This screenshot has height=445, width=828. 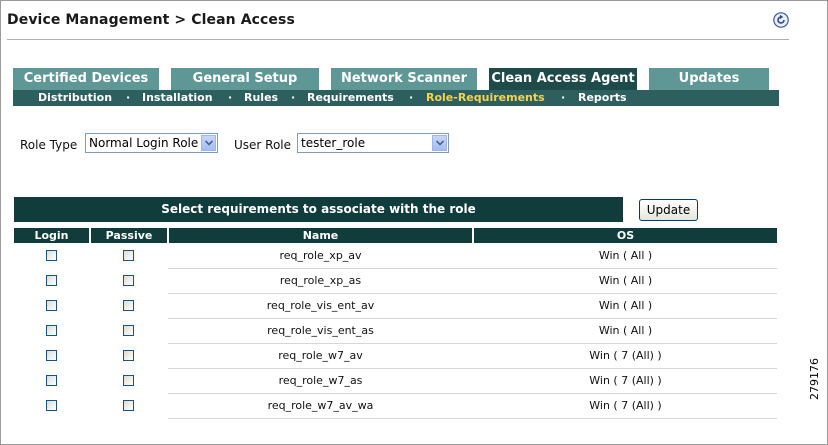 I want to click on requirement-name: req_role_w7_as, so click(x=320, y=380).